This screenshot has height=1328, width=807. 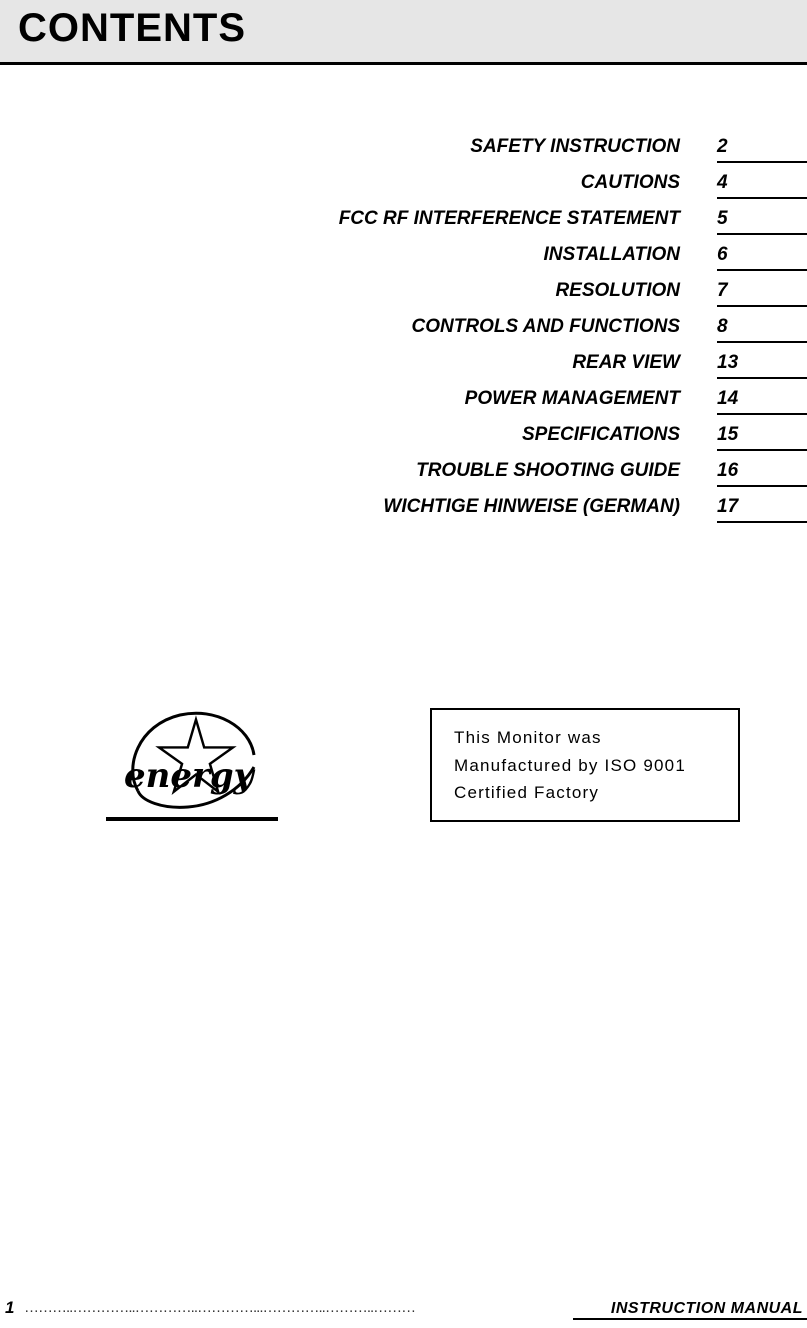 I want to click on toc-row: FCC RF INTERFERENCE STATEMENT 5, so click(x=403, y=226).